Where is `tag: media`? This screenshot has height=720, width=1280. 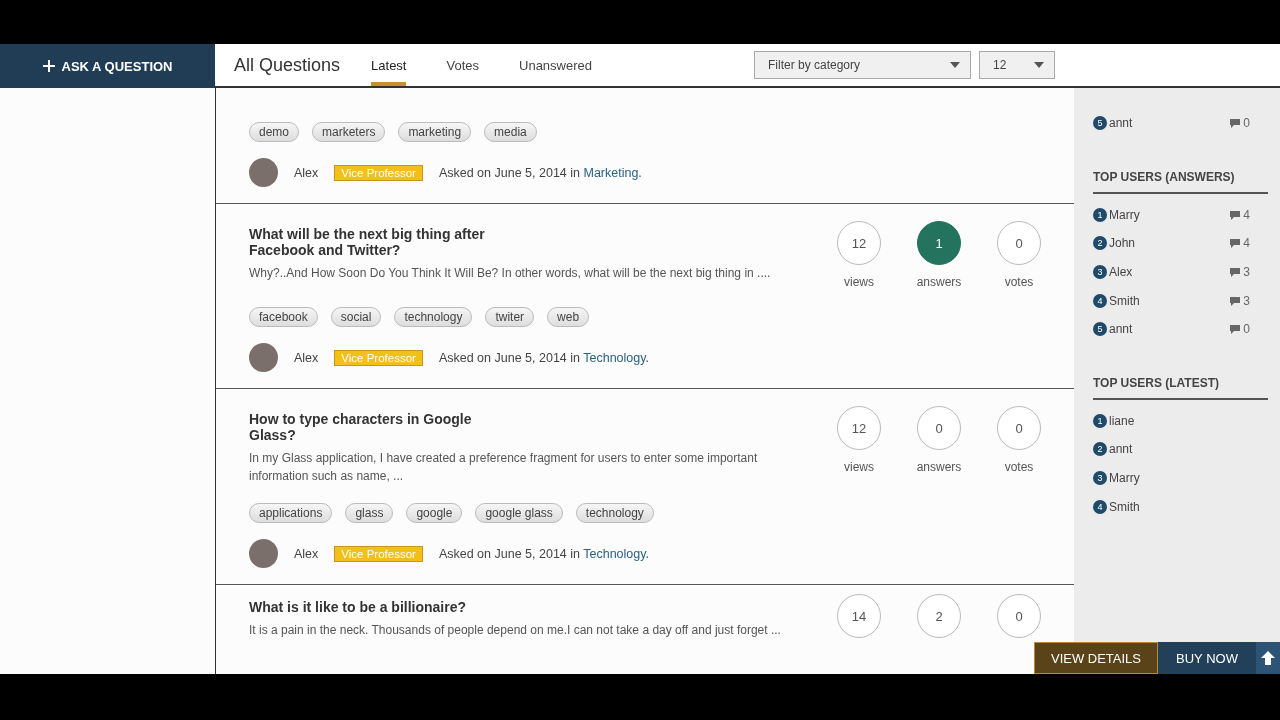 tag: media is located at coordinates (510, 132).